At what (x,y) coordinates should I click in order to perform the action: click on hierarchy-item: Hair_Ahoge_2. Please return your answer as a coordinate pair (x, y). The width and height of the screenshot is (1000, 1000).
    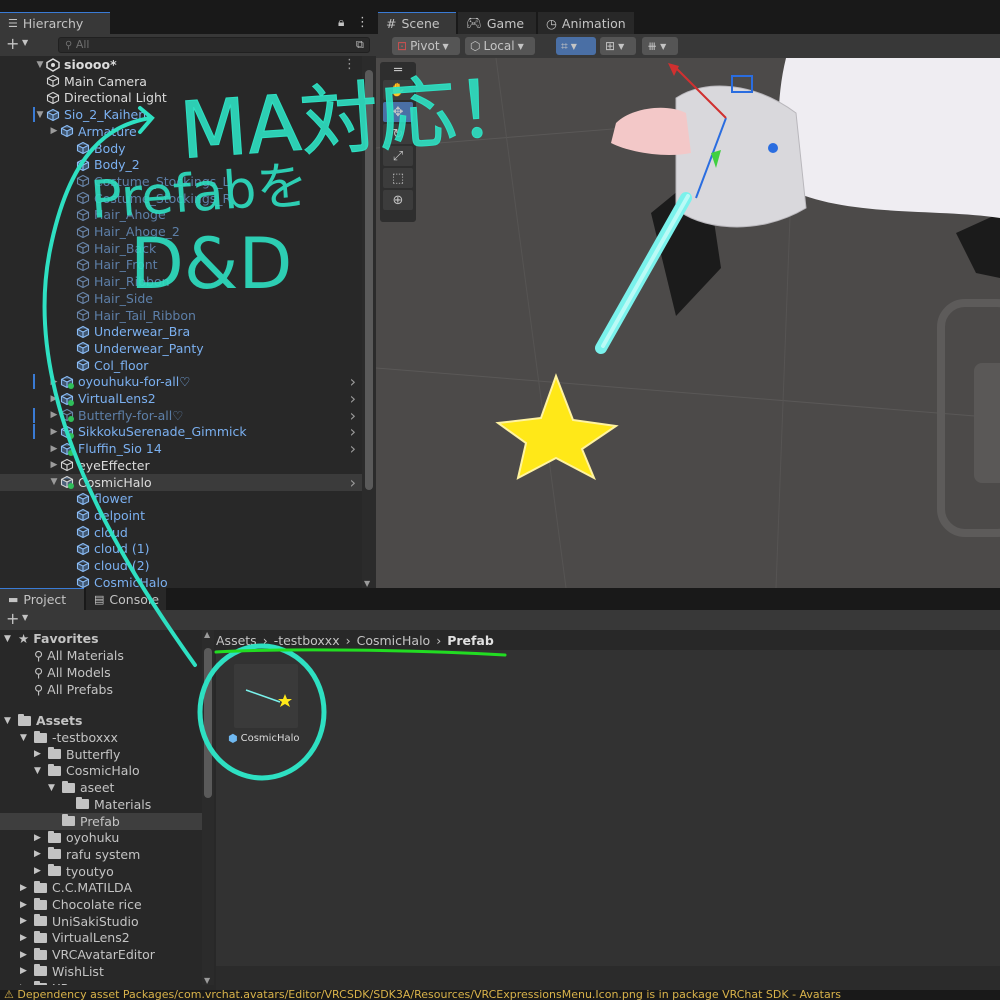
    Looking at the image, I should click on (181, 231).